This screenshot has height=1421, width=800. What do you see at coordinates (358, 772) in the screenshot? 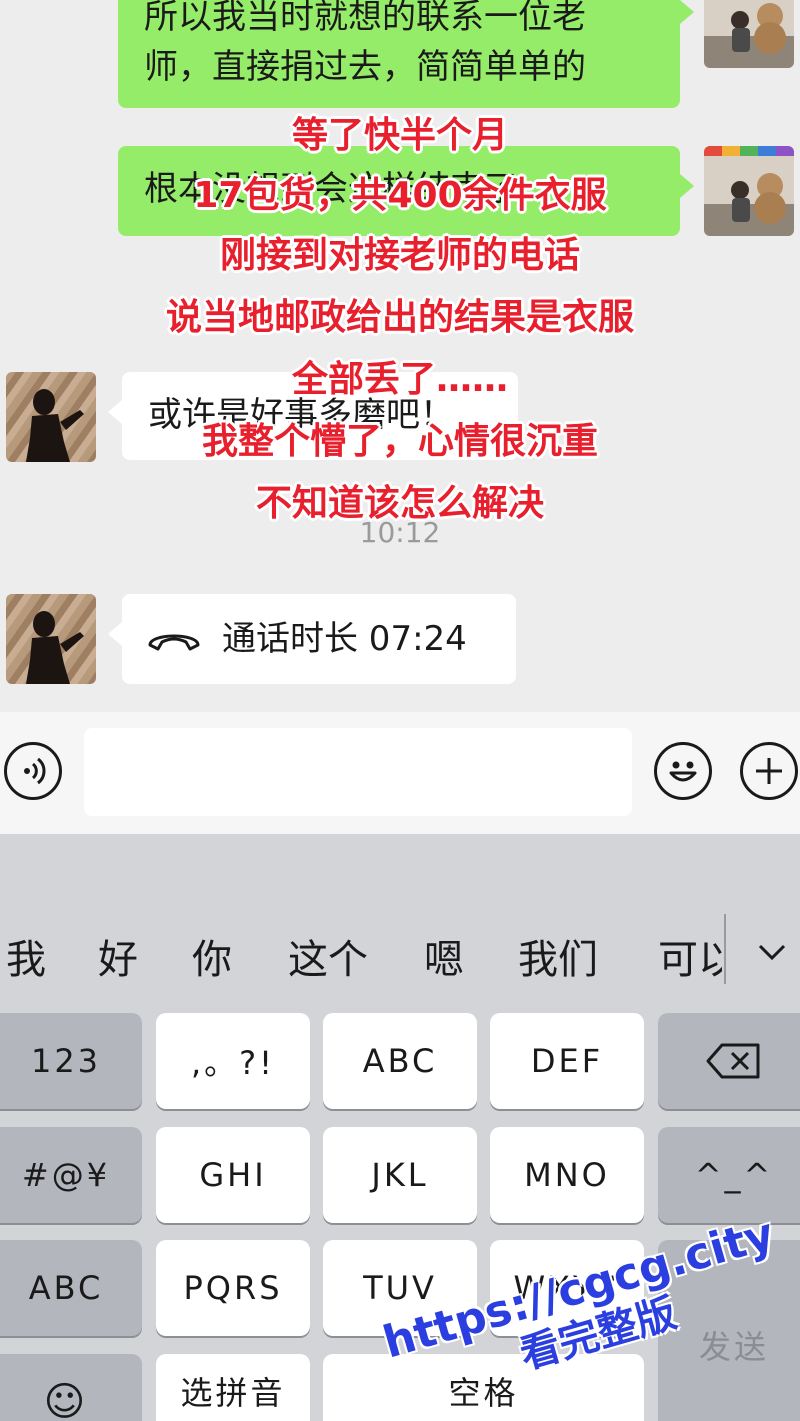
I see `message-input` at bounding box center [358, 772].